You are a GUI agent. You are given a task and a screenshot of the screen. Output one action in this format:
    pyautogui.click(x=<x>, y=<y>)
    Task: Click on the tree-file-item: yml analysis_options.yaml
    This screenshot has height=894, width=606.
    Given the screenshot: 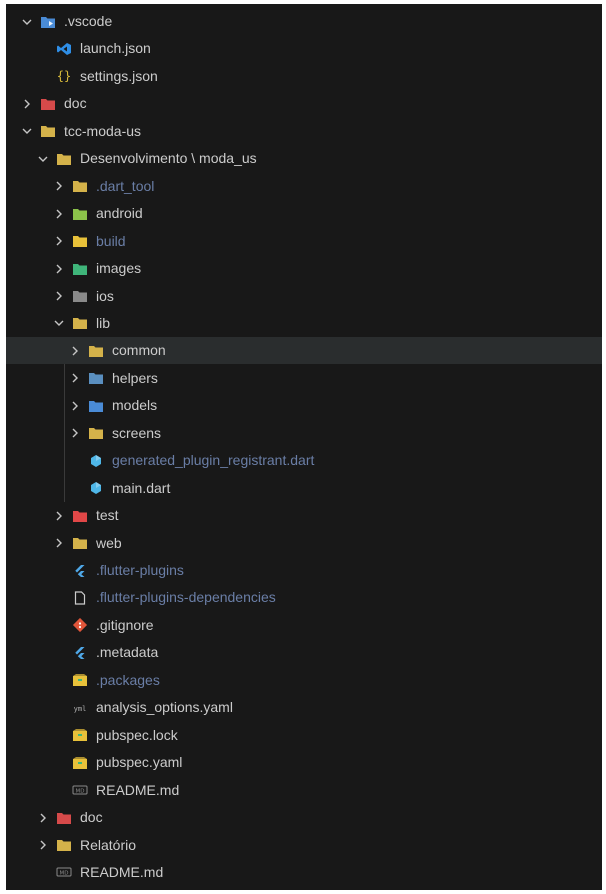 What is the action you would take?
    pyautogui.click(x=304, y=707)
    